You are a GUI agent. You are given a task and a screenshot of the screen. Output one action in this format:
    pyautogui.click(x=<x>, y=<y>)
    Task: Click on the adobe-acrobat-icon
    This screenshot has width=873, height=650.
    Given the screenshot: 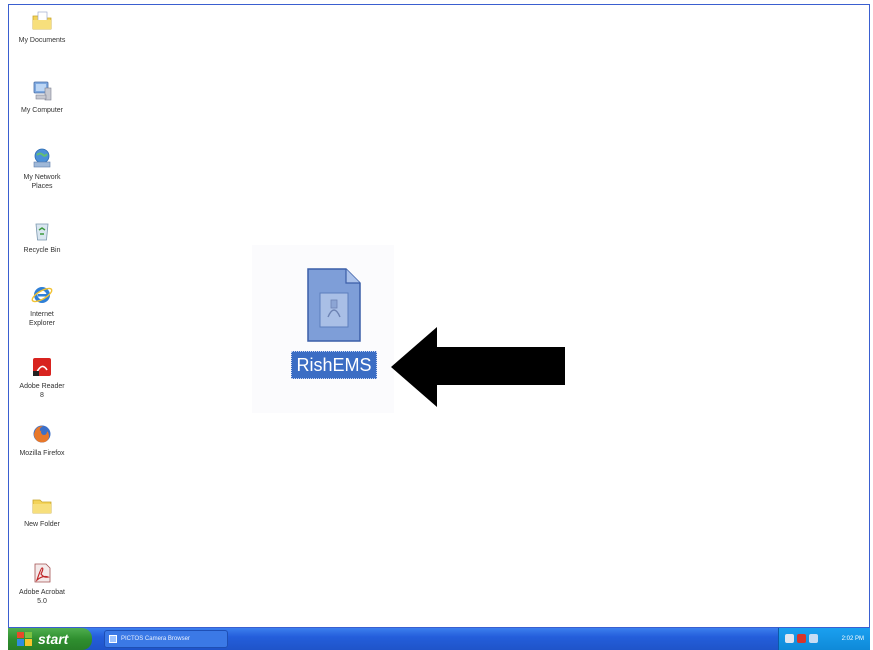 What is the action you would take?
    pyautogui.click(x=42, y=573)
    